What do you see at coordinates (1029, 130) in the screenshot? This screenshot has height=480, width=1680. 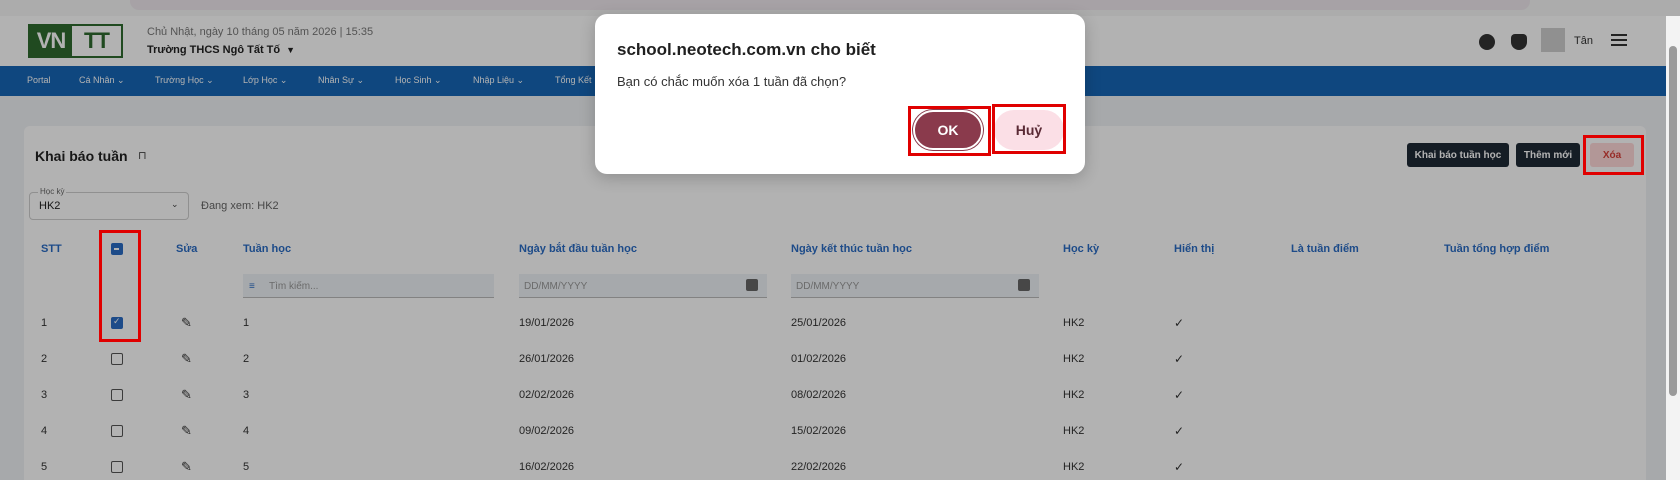 I see `cancel-button: Huỷ` at bounding box center [1029, 130].